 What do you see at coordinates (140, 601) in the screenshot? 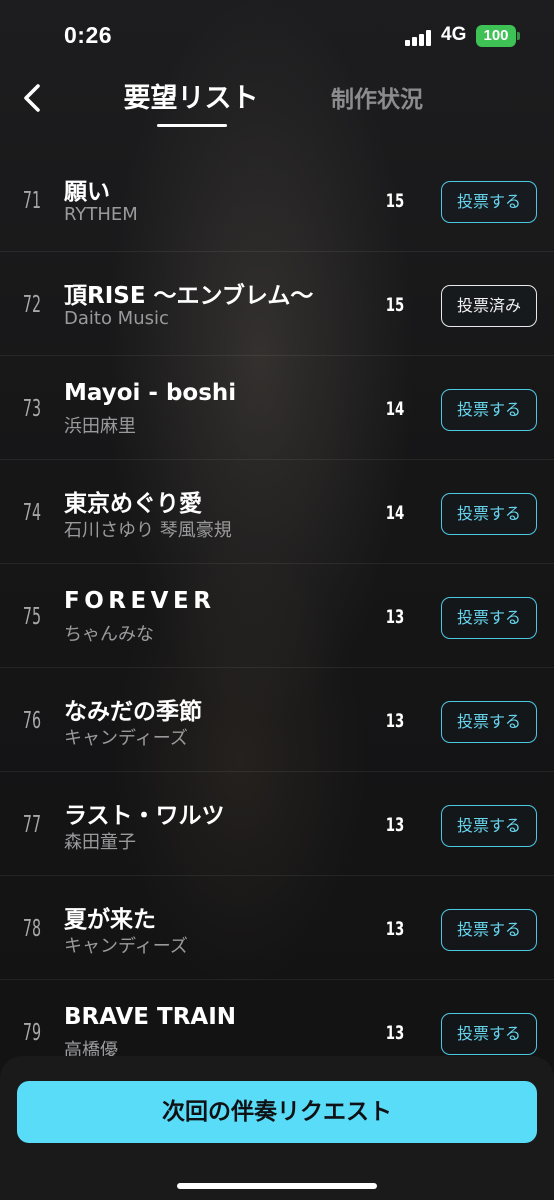
I see `song-title: FOREVER` at bounding box center [140, 601].